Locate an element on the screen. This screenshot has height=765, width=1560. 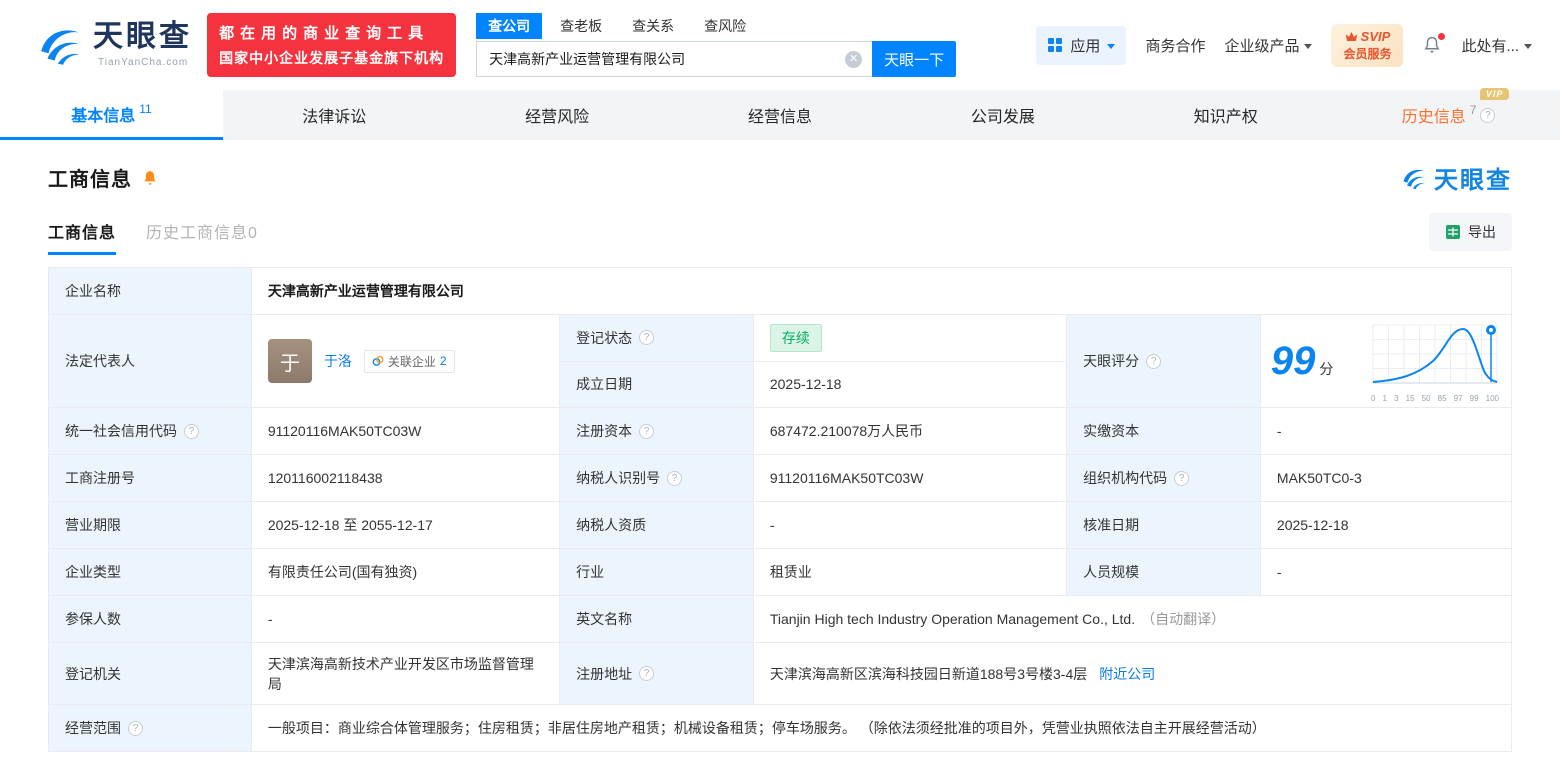
insured-count-label: 参保人数 is located at coordinates (150, 619).